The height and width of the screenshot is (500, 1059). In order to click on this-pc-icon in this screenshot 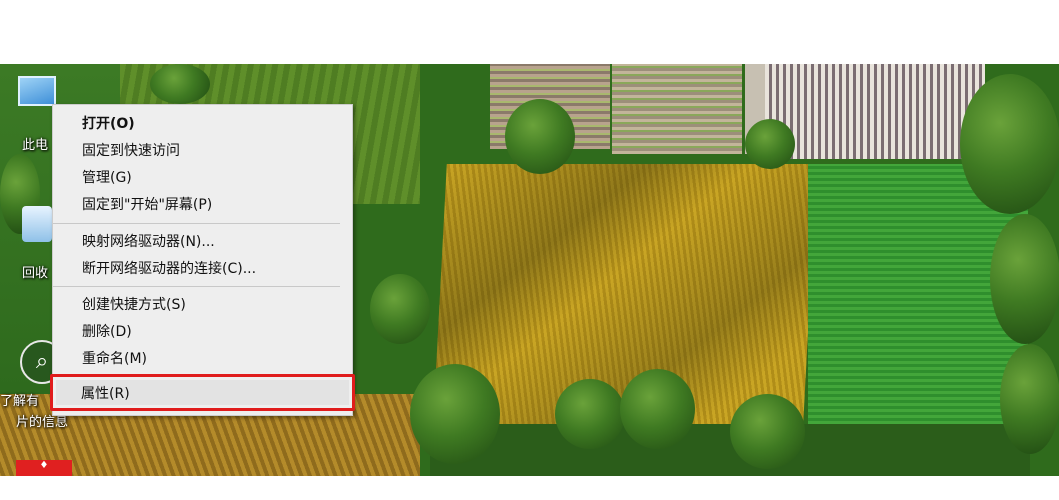, I will do `click(37, 91)`.